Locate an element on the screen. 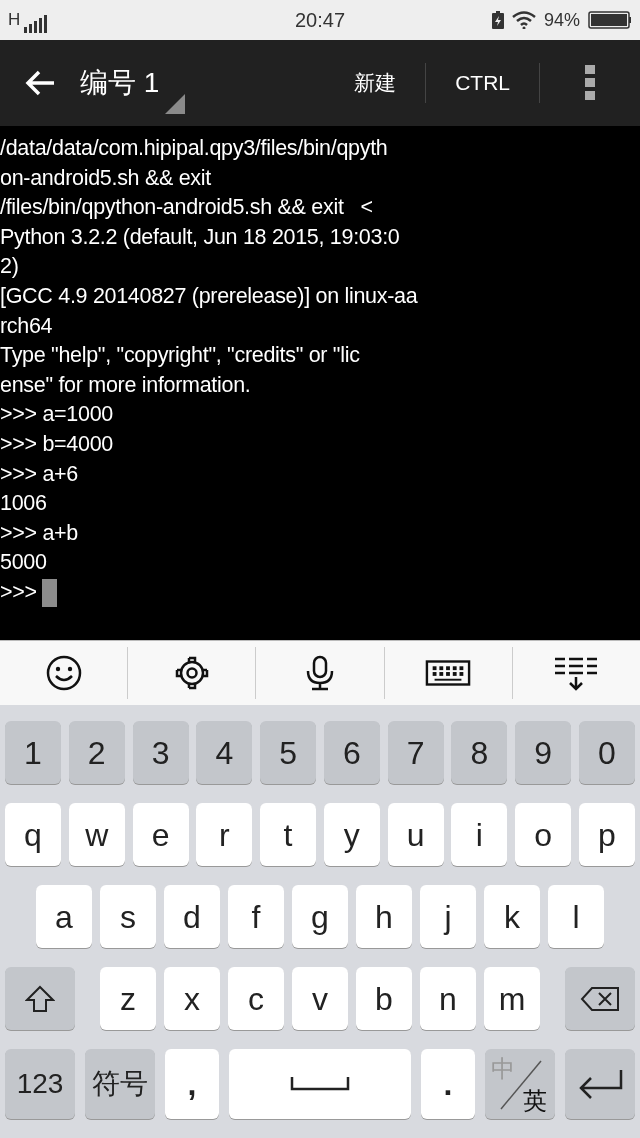  terminal-line: on-android5.sh && exit is located at coordinates (105, 178).